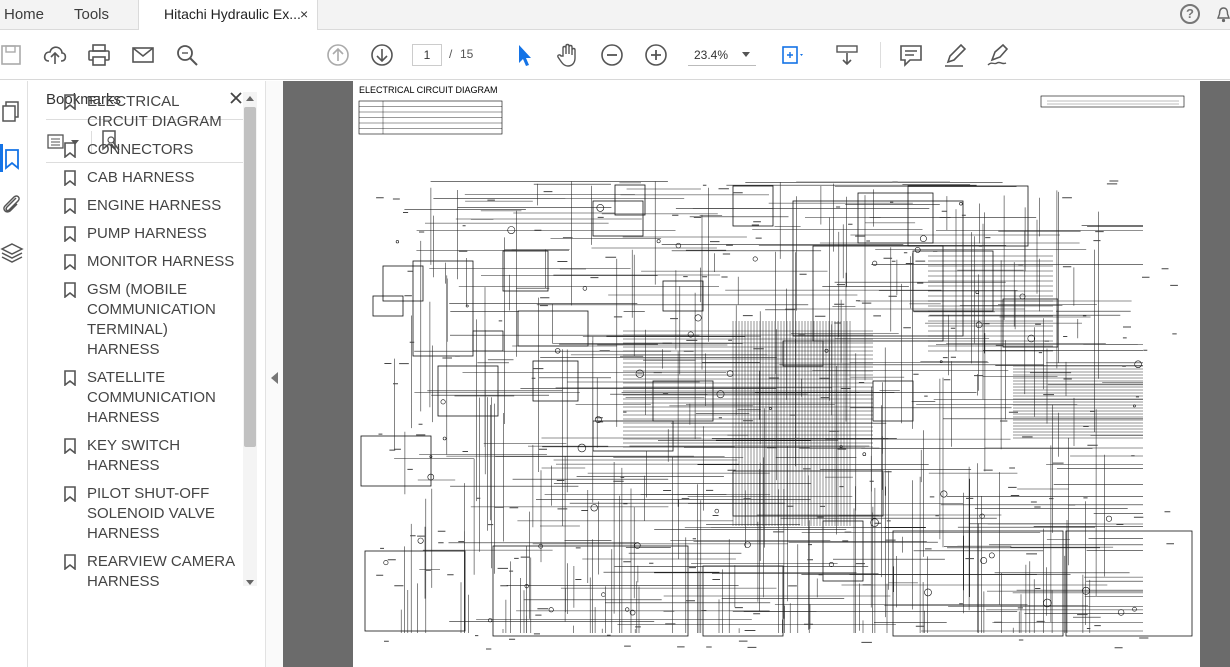  What do you see at coordinates (250, 582) in the screenshot?
I see `scroll-down-icon` at bounding box center [250, 582].